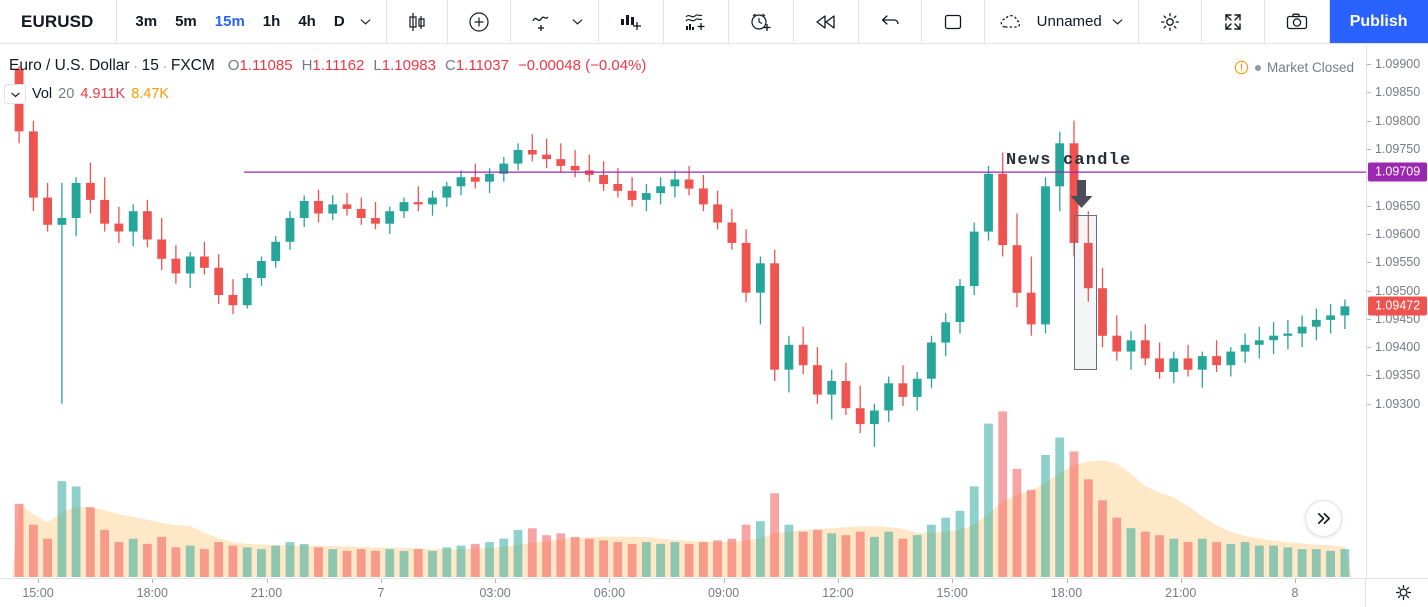 The width and height of the screenshot is (1428, 607). Describe the element at coordinates (543, 21) in the screenshot. I see `indicators-icon` at that location.